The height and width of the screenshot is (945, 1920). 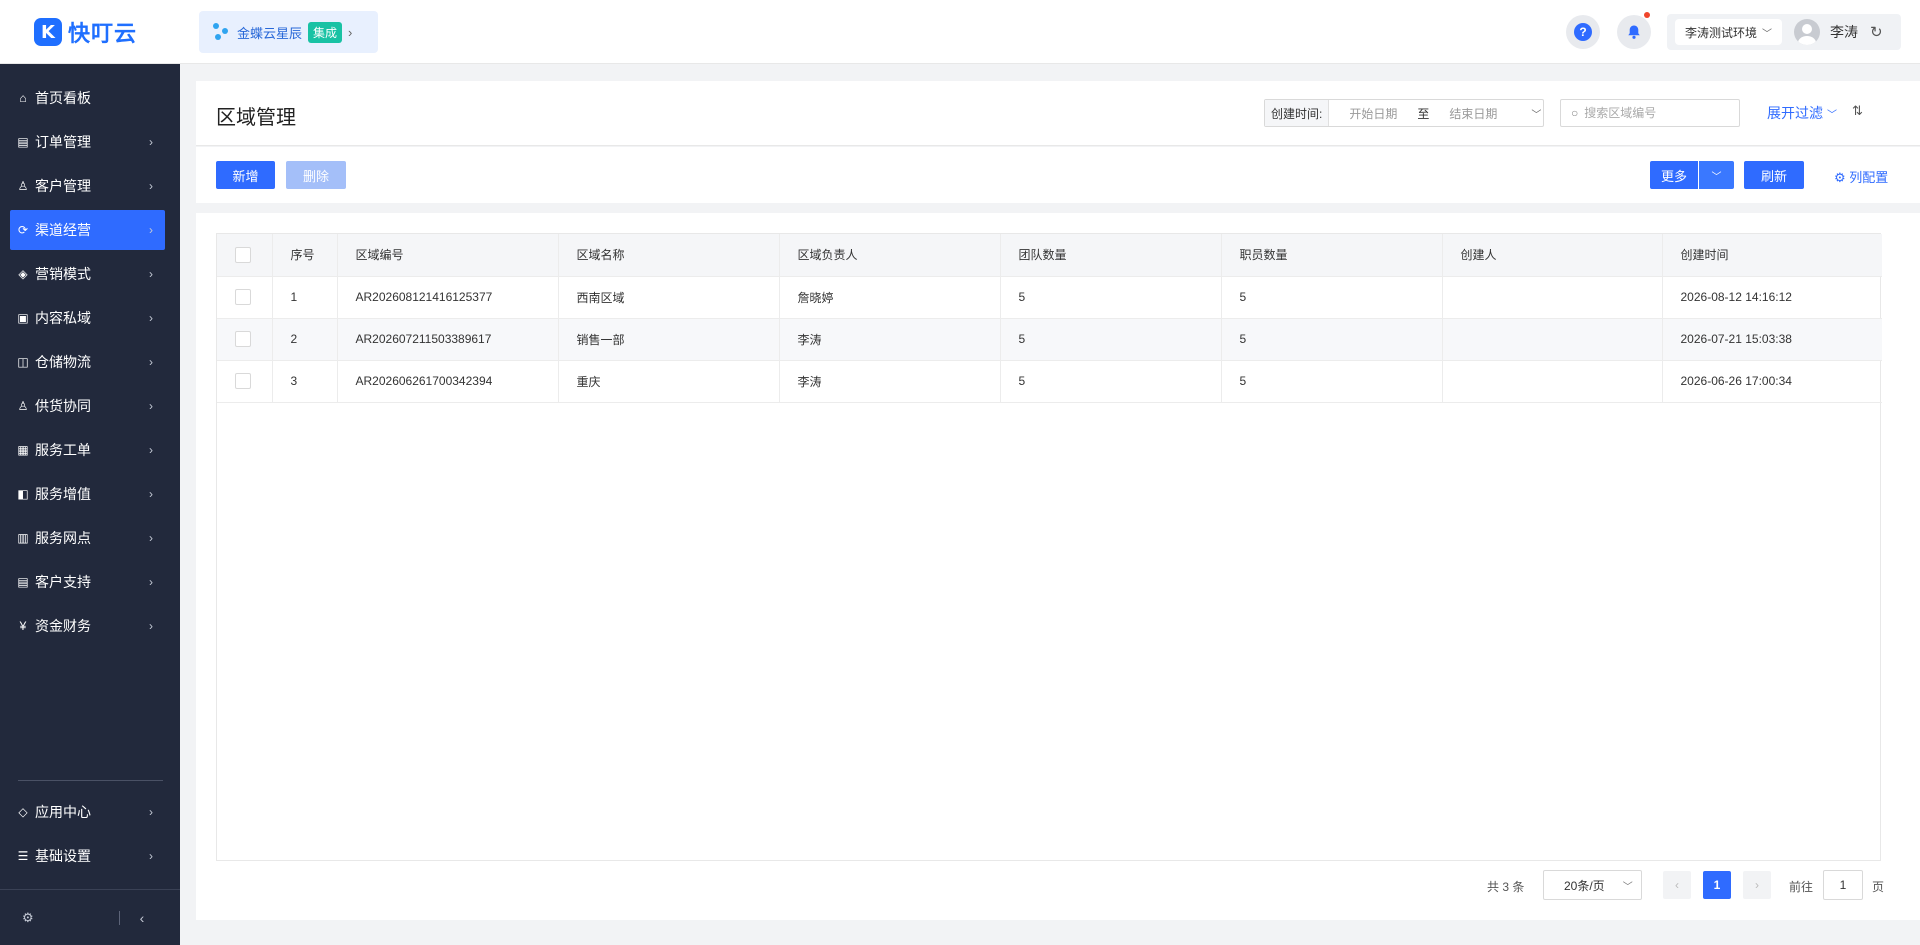 I want to click on avatar, so click(x=1807, y=32).